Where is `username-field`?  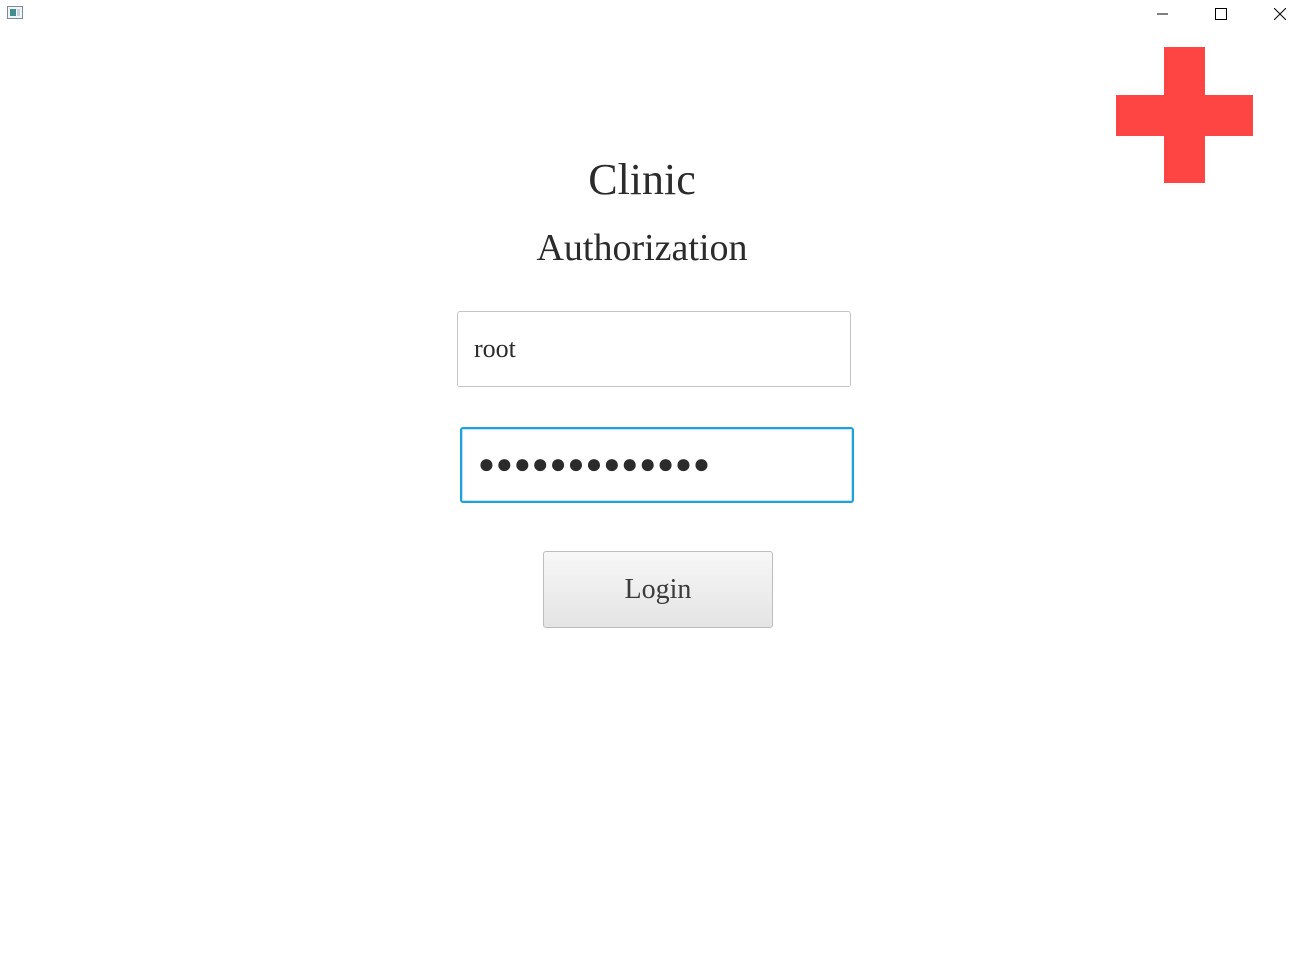 username-field is located at coordinates (654, 349).